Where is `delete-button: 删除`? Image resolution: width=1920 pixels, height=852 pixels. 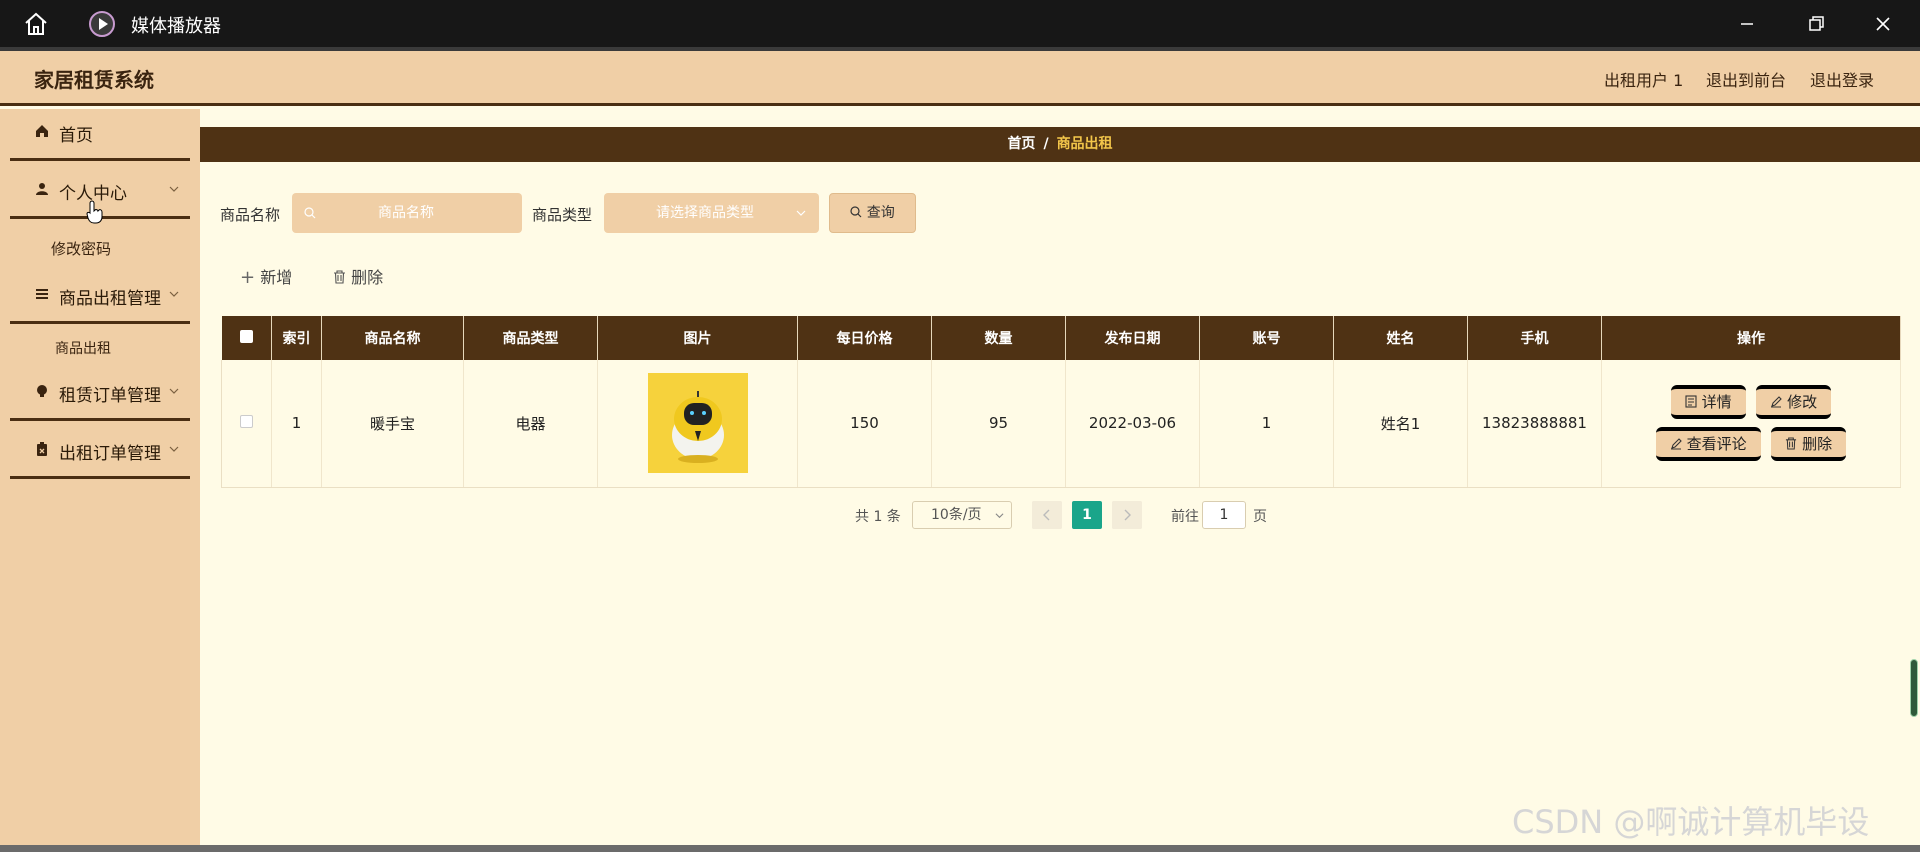
delete-button: 删除 is located at coordinates (358, 276).